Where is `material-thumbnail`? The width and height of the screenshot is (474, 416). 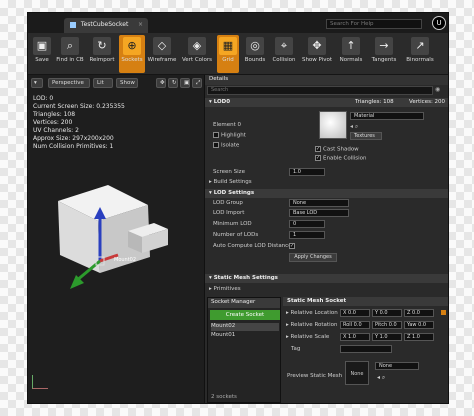
material-thumbnail is located at coordinates (333, 125).